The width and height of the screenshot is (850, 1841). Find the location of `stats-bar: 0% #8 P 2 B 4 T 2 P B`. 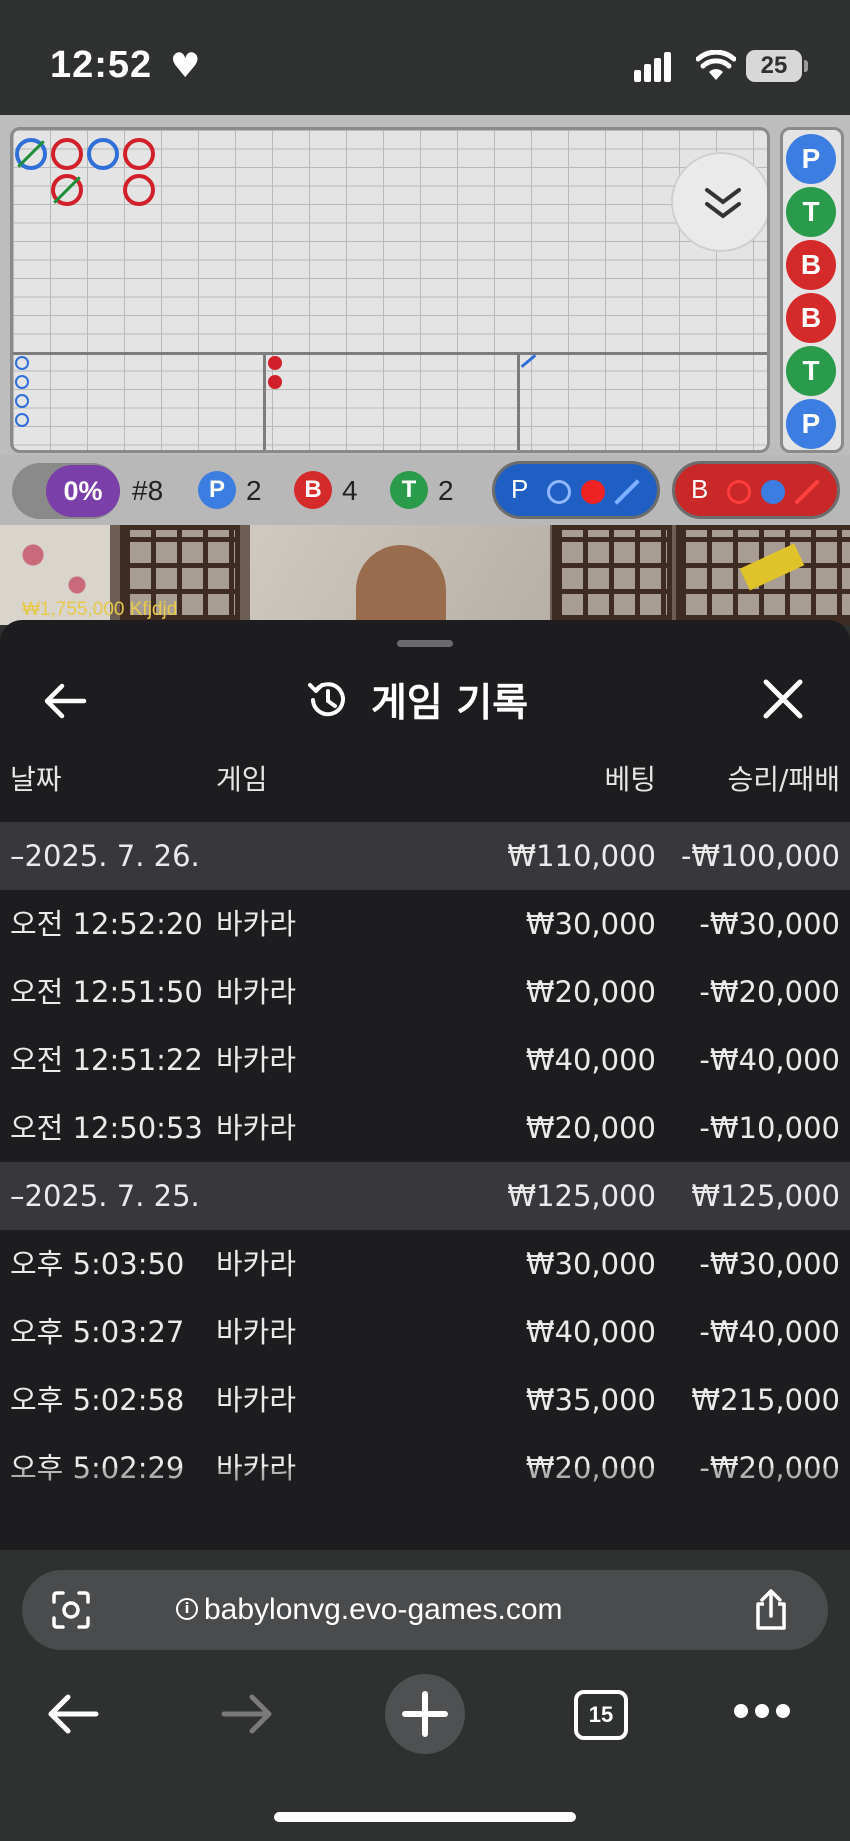

stats-bar: 0% #8 P 2 B 4 T 2 P B is located at coordinates (425, 490).